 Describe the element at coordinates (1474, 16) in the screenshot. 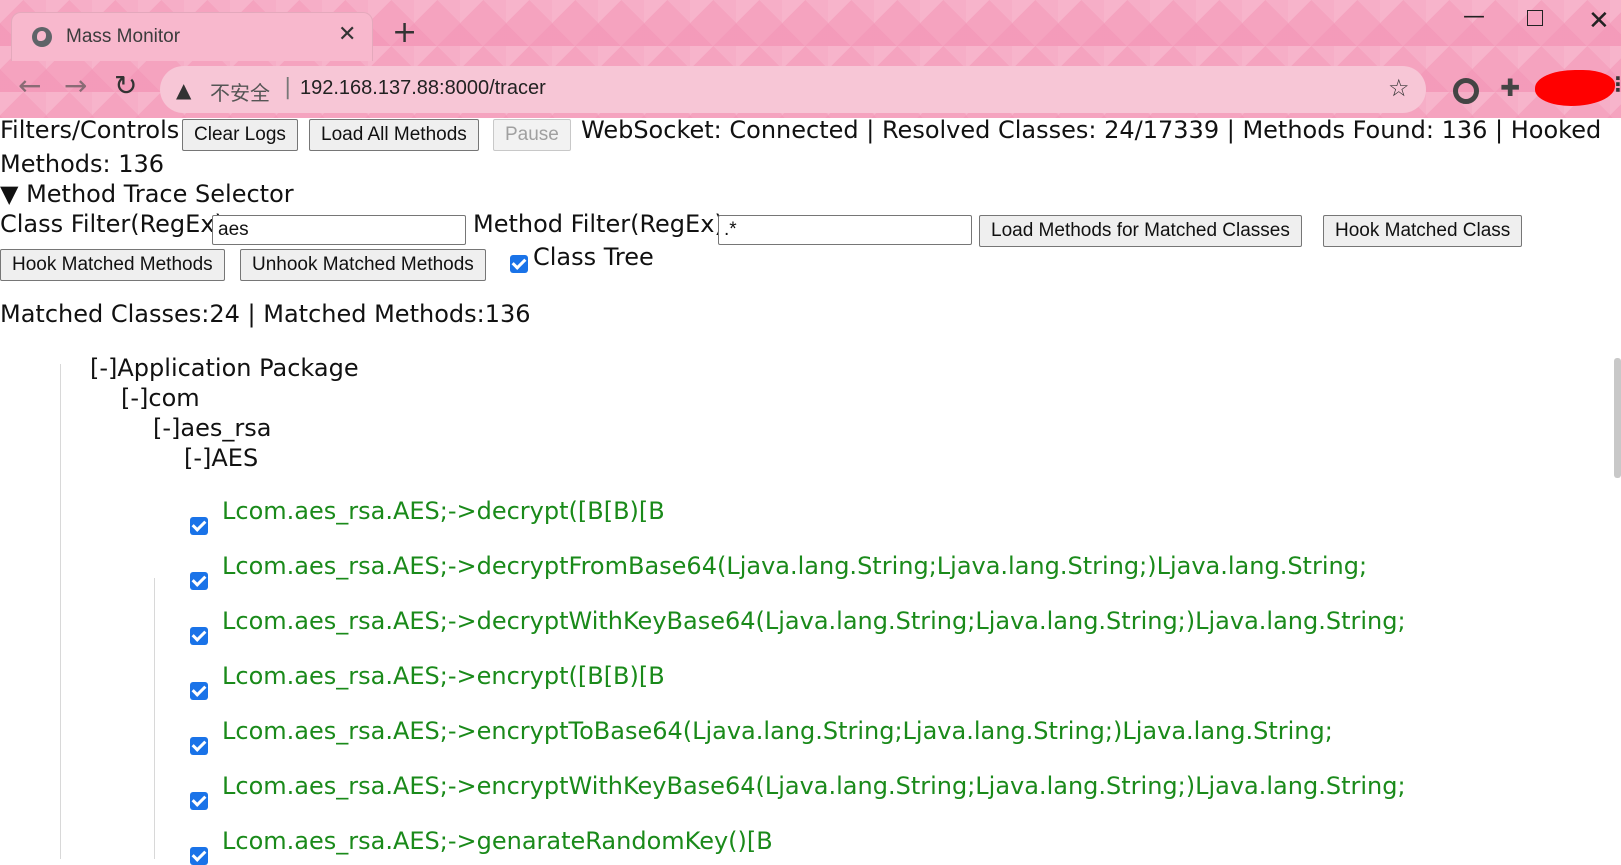

I see `minimize-icon: —` at that location.